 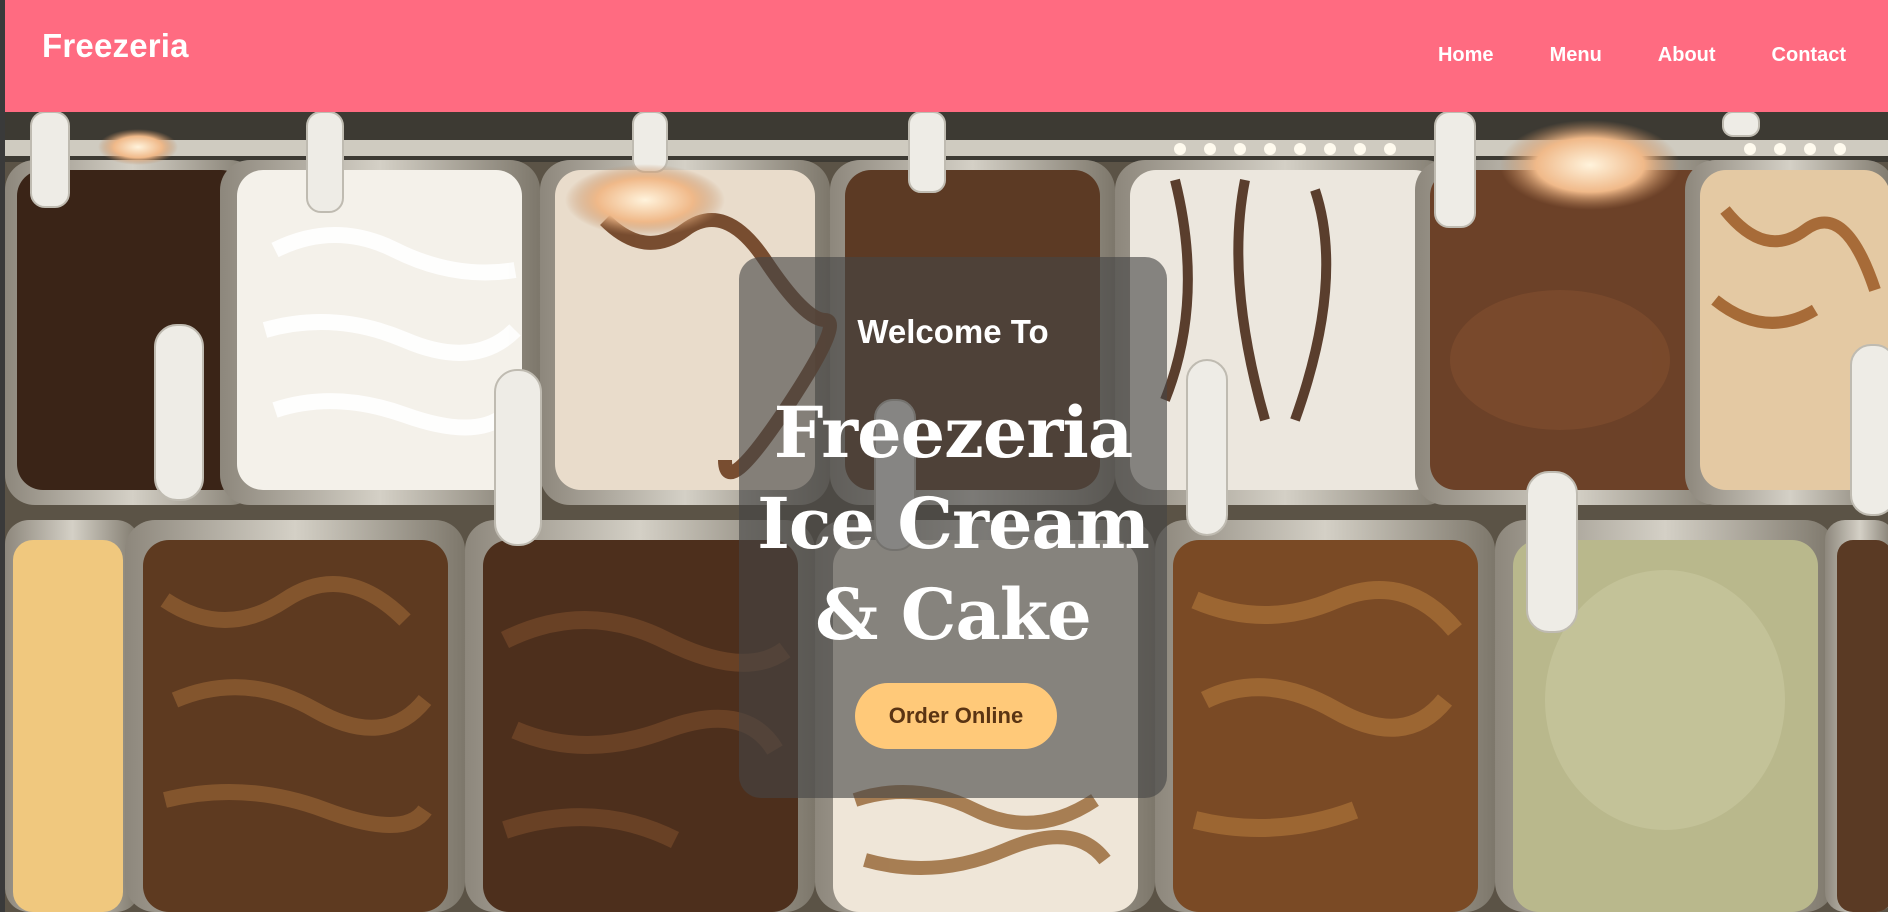 I want to click on nav-link-menu: Menu, so click(x=1576, y=55).